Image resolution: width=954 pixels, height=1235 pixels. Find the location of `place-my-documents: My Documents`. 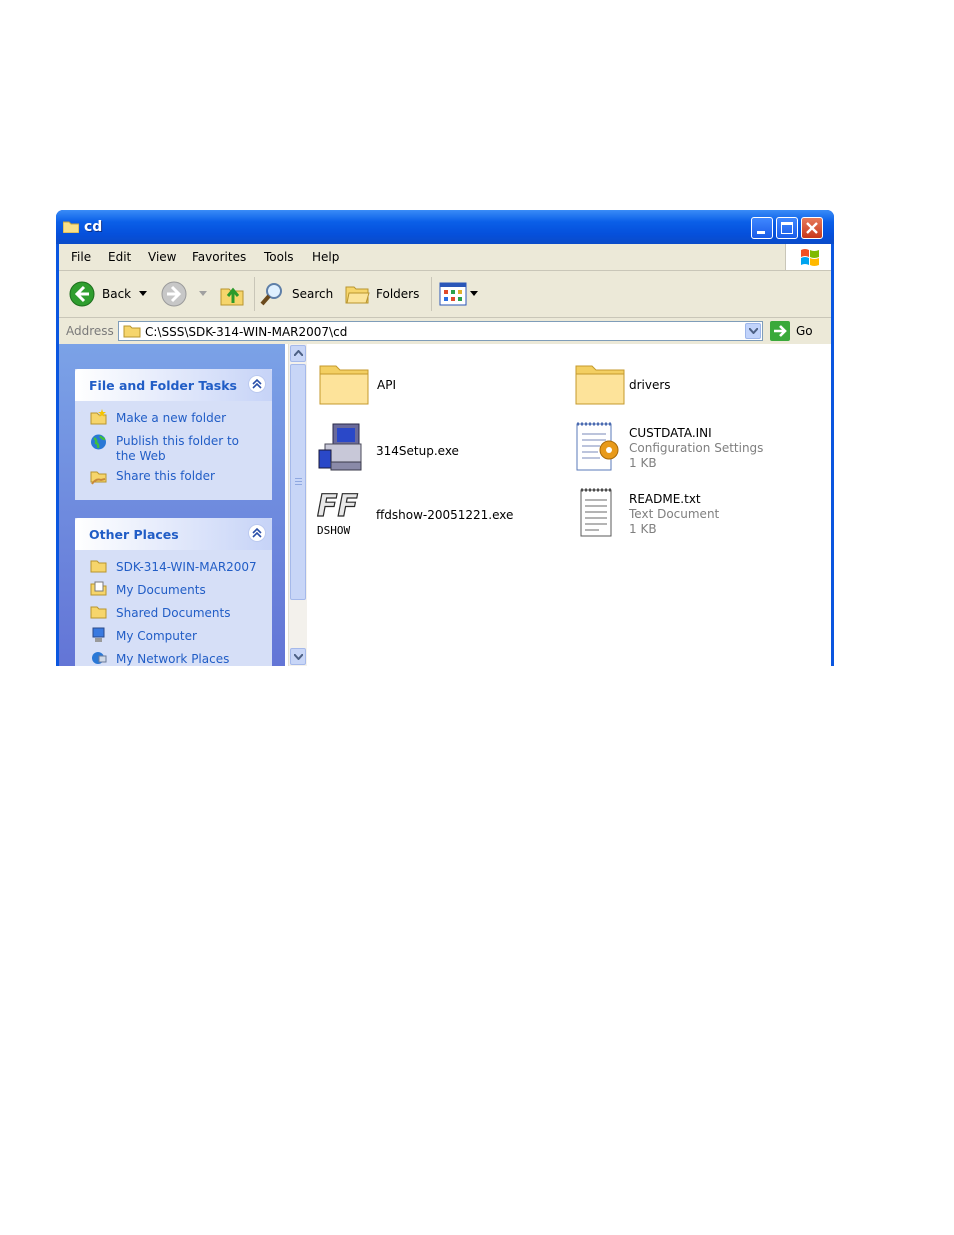

place-my-documents: My Documents is located at coordinates (161, 590).